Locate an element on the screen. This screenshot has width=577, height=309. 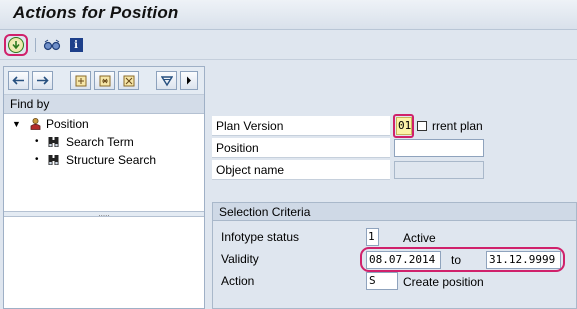
forward-button is located at coordinates (42, 80).